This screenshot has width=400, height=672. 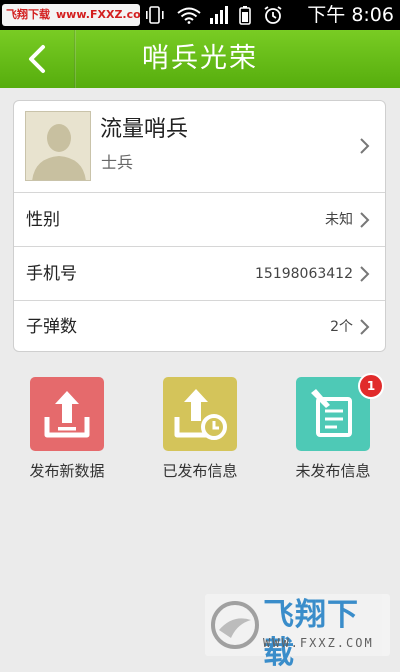 I want to click on title-bar: 哨兵光荣, so click(x=200, y=59).